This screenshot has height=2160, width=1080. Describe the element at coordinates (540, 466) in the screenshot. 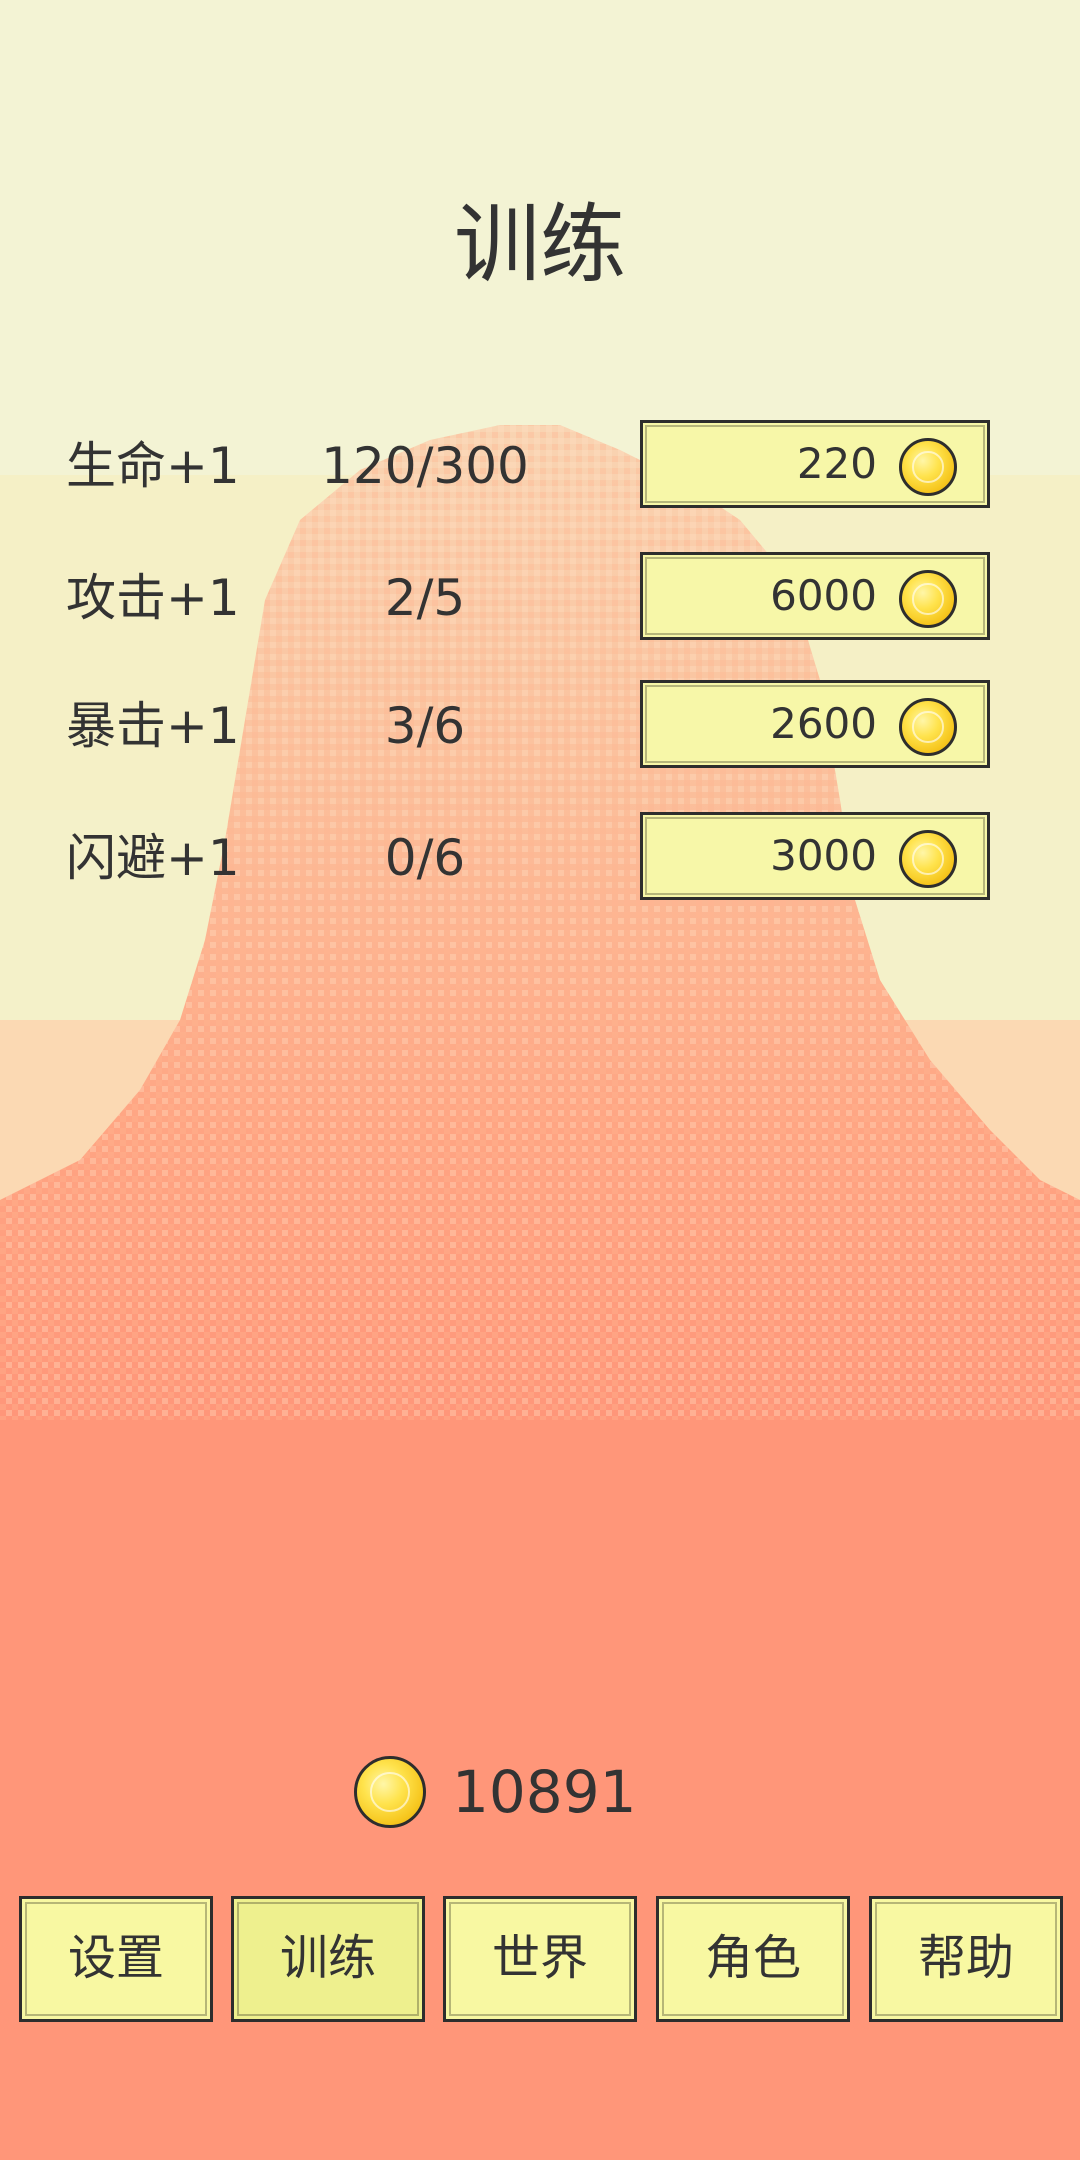

I see `training-row-hp: 生命+1 120/300 220` at that location.